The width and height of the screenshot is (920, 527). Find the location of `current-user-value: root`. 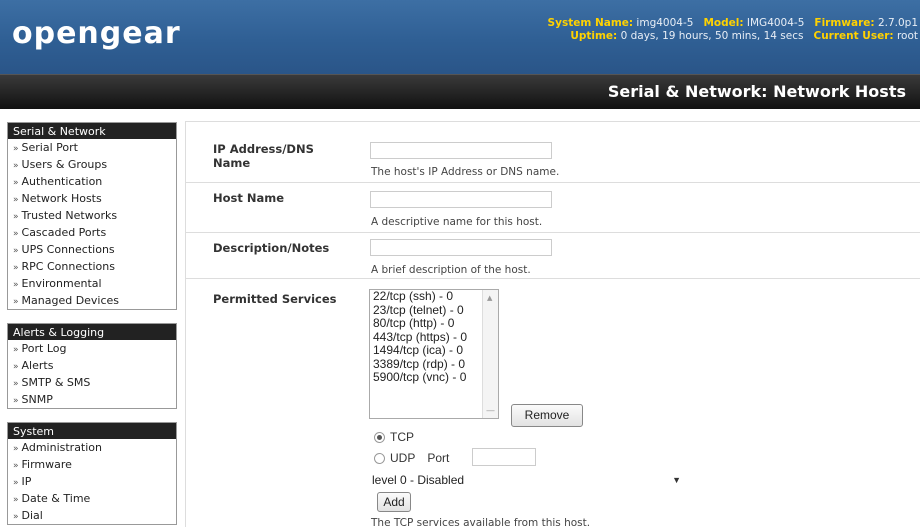

current-user-value: root is located at coordinates (907, 36).